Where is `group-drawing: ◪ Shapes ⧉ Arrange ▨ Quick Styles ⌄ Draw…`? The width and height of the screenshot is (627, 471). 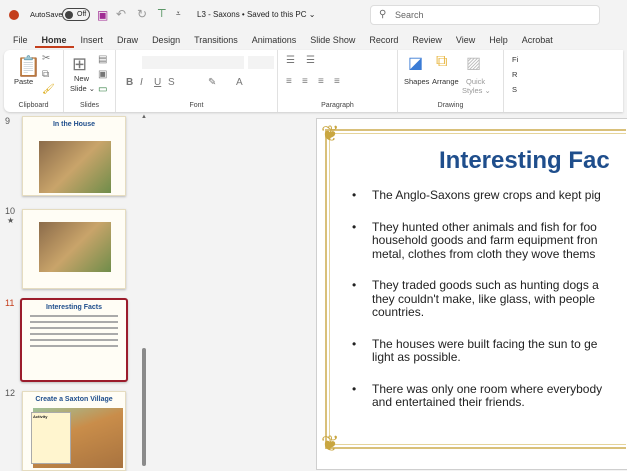 group-drawing: ◪ Shapes ⧉ Arrange ▨ Quick Styles ⌄ Draw… is located at coordinates (451, 81).